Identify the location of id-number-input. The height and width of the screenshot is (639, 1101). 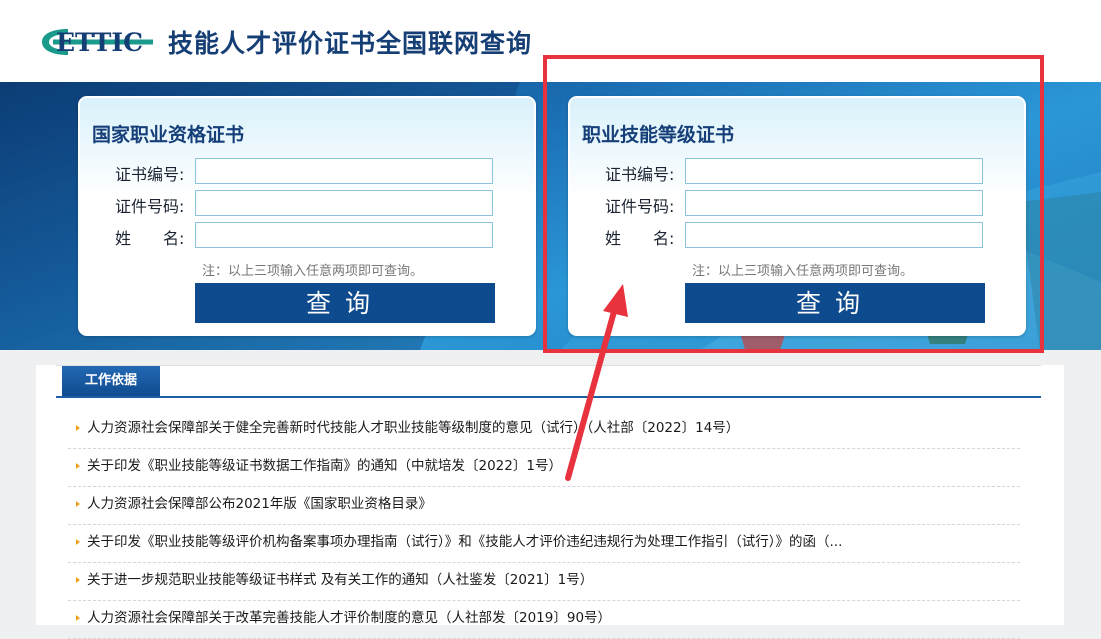
(344, 203).